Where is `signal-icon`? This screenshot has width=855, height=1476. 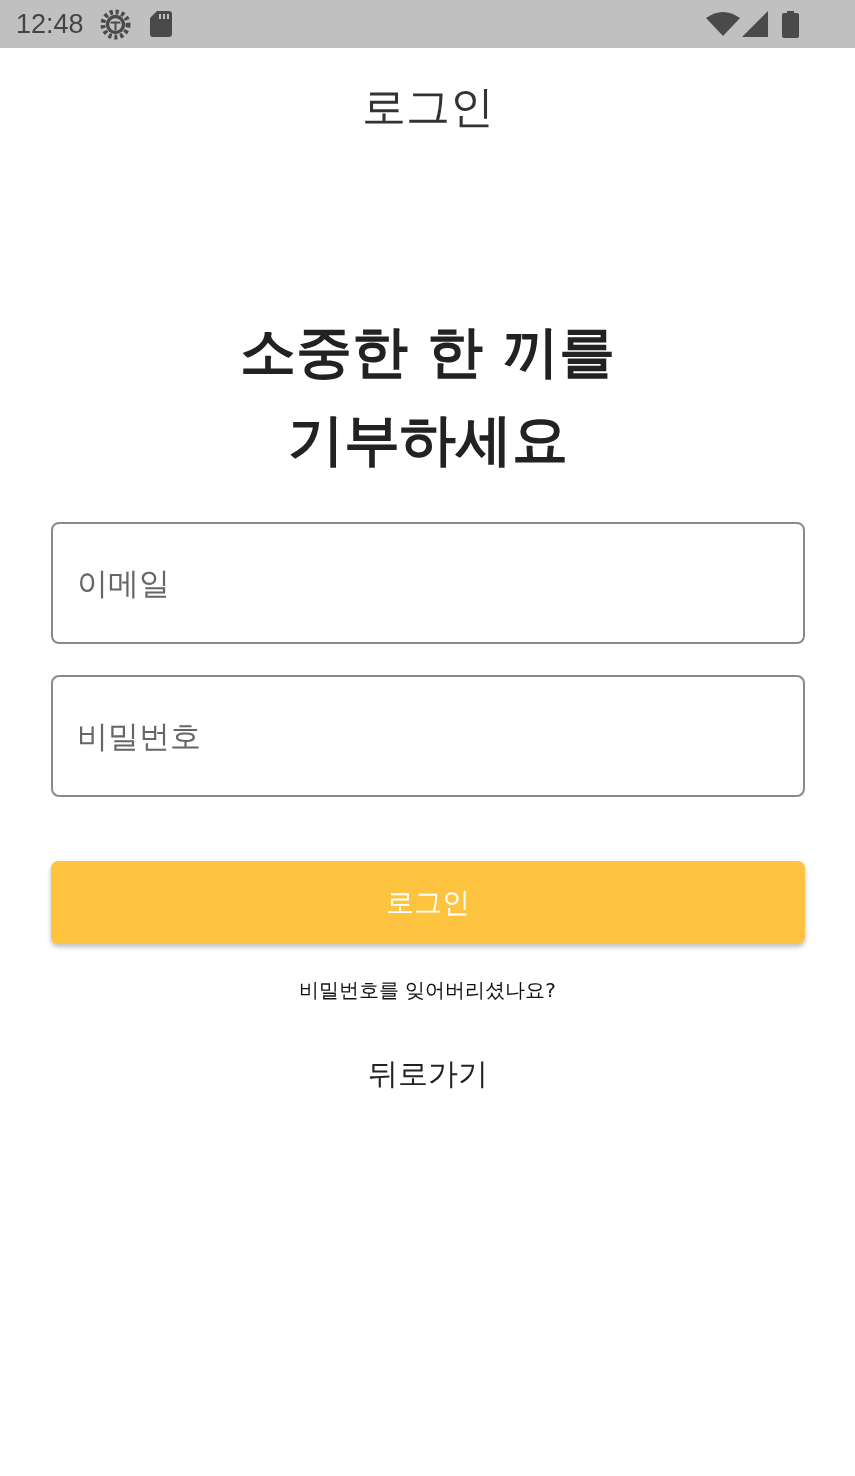 signal-icon is located at coordinates (755, 24).